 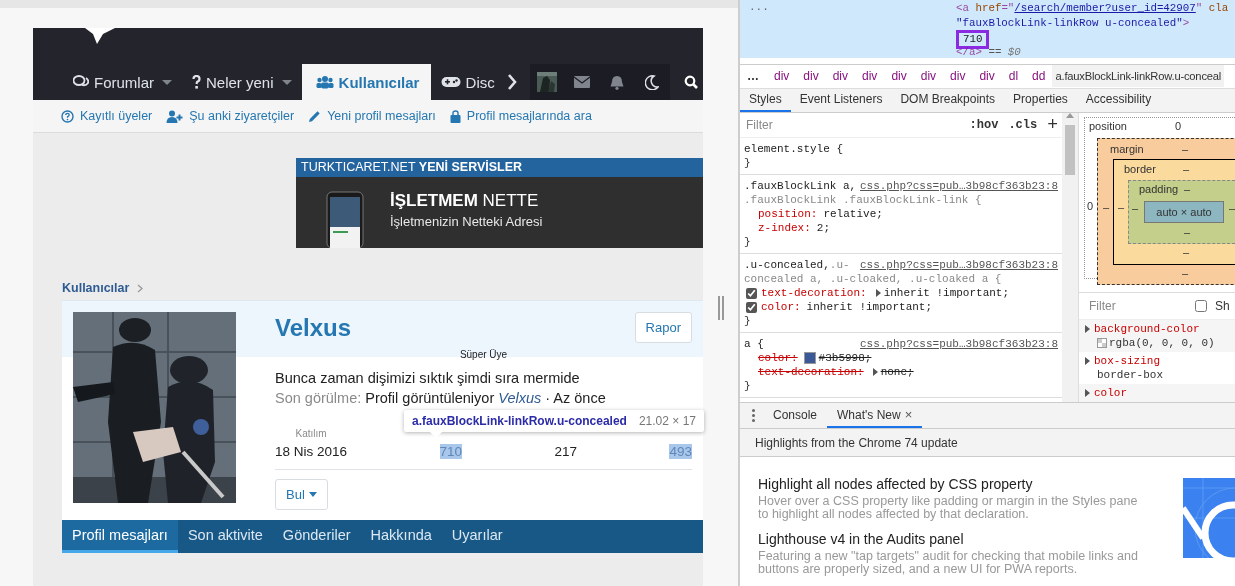 What do you see at coordinates (948, 100) in the screenshot?
I see `panel-tab: DOM Breakpoints` at bounding box center [948, 100].